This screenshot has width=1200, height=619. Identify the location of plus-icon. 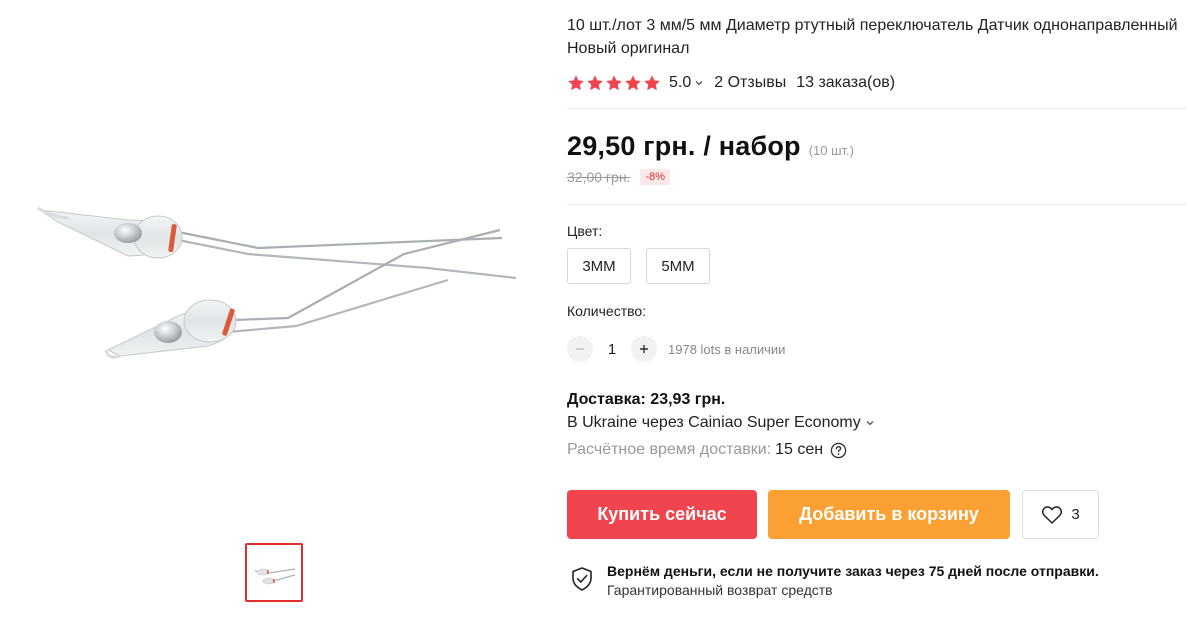
(644, 349).